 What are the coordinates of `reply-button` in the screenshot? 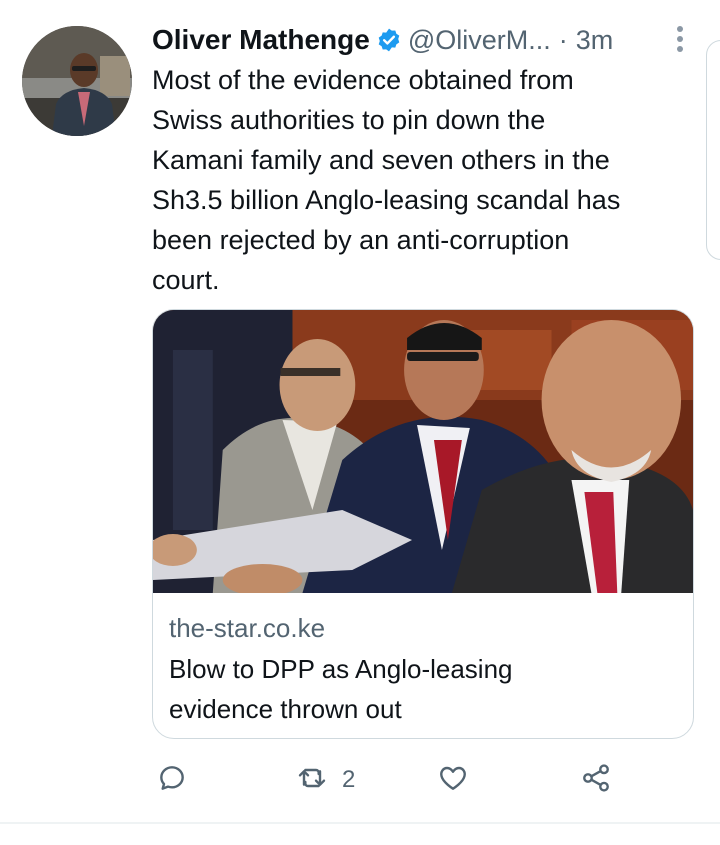 It's located at (172, 780).